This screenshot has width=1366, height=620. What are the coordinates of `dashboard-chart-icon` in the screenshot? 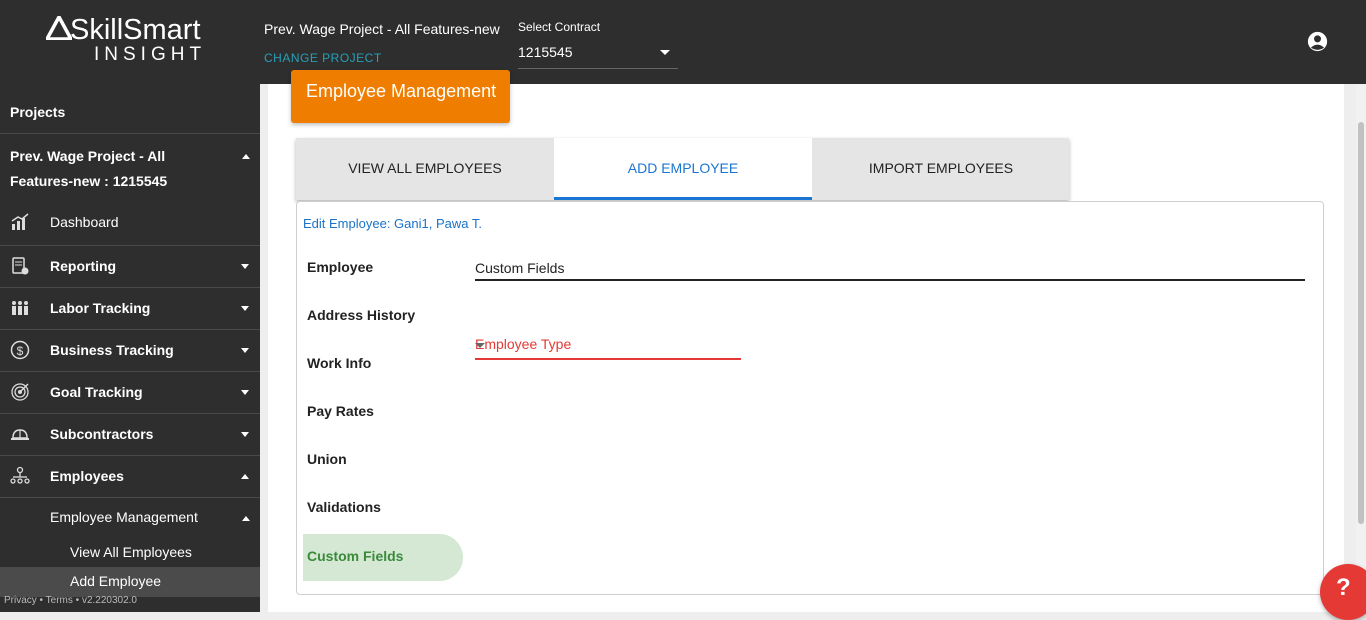 It's located at (20, 221).